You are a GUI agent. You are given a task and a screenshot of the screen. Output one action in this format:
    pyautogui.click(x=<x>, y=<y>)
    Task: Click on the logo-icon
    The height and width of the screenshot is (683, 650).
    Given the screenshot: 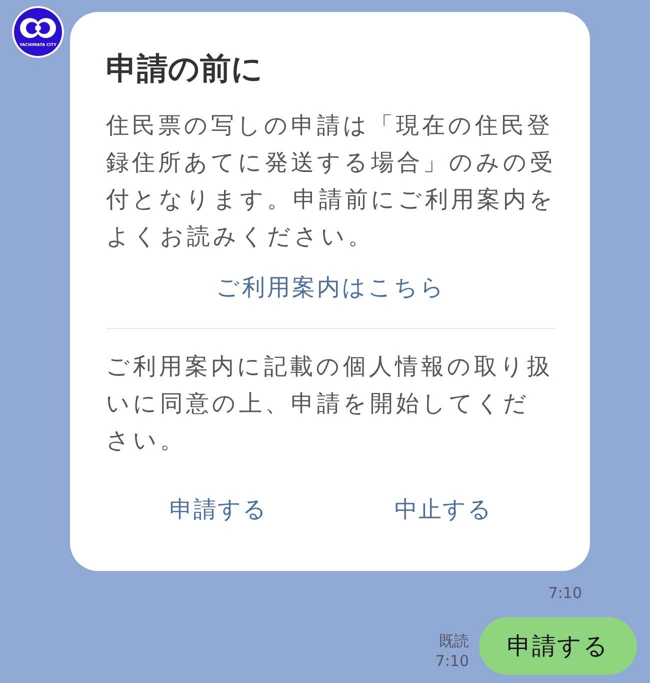 What is the action you would take?
    pyautogui.click(x=38, y=28)
    